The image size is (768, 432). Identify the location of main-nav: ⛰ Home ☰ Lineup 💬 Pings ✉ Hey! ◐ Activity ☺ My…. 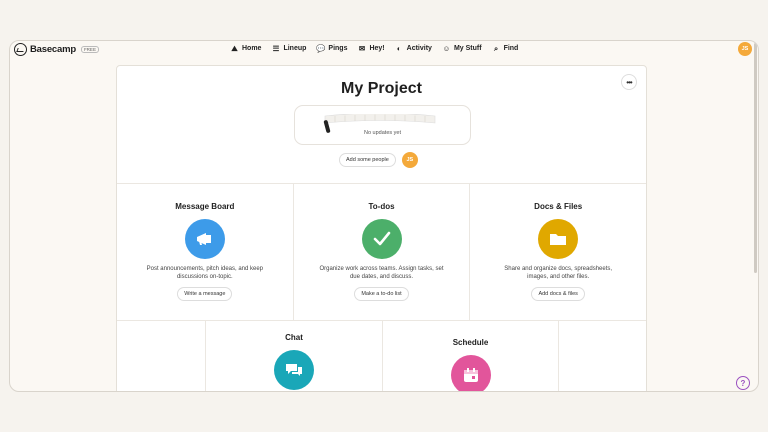
(374, 48).